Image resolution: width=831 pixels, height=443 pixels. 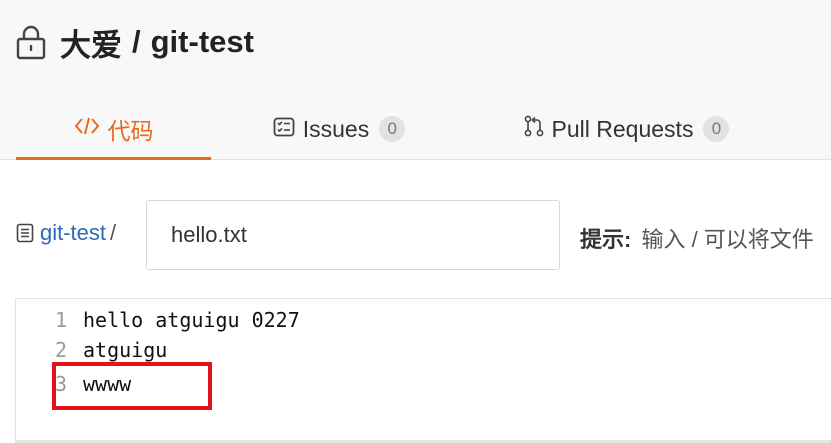 What do you see at coordinates (606, 239) in the screenshot?
I see `hint-label: 提示:` at bounding box center [606, 239].